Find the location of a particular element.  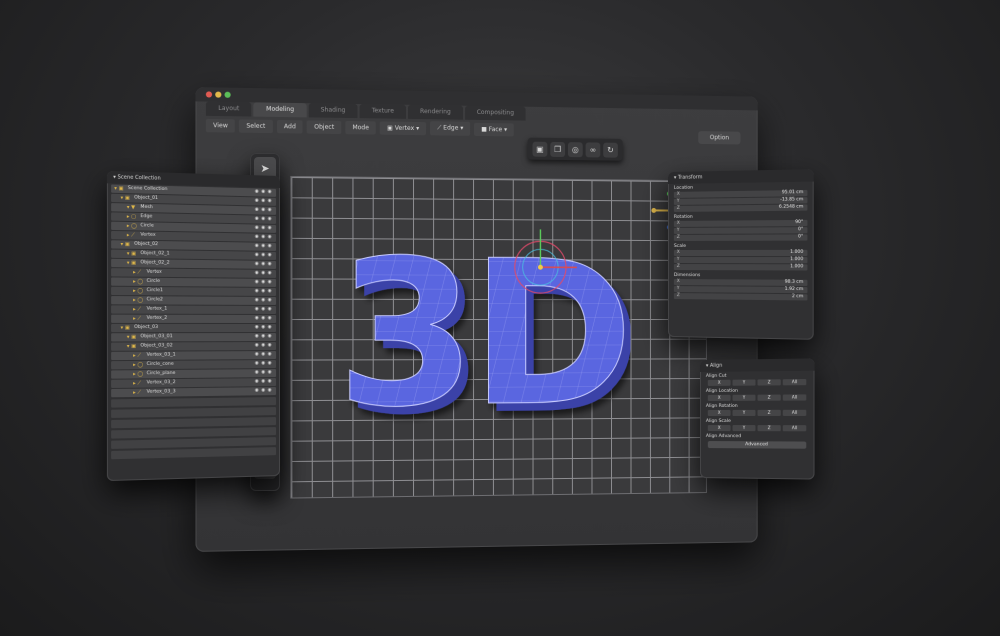

option-button: Option is located at coordinates (719, 137).